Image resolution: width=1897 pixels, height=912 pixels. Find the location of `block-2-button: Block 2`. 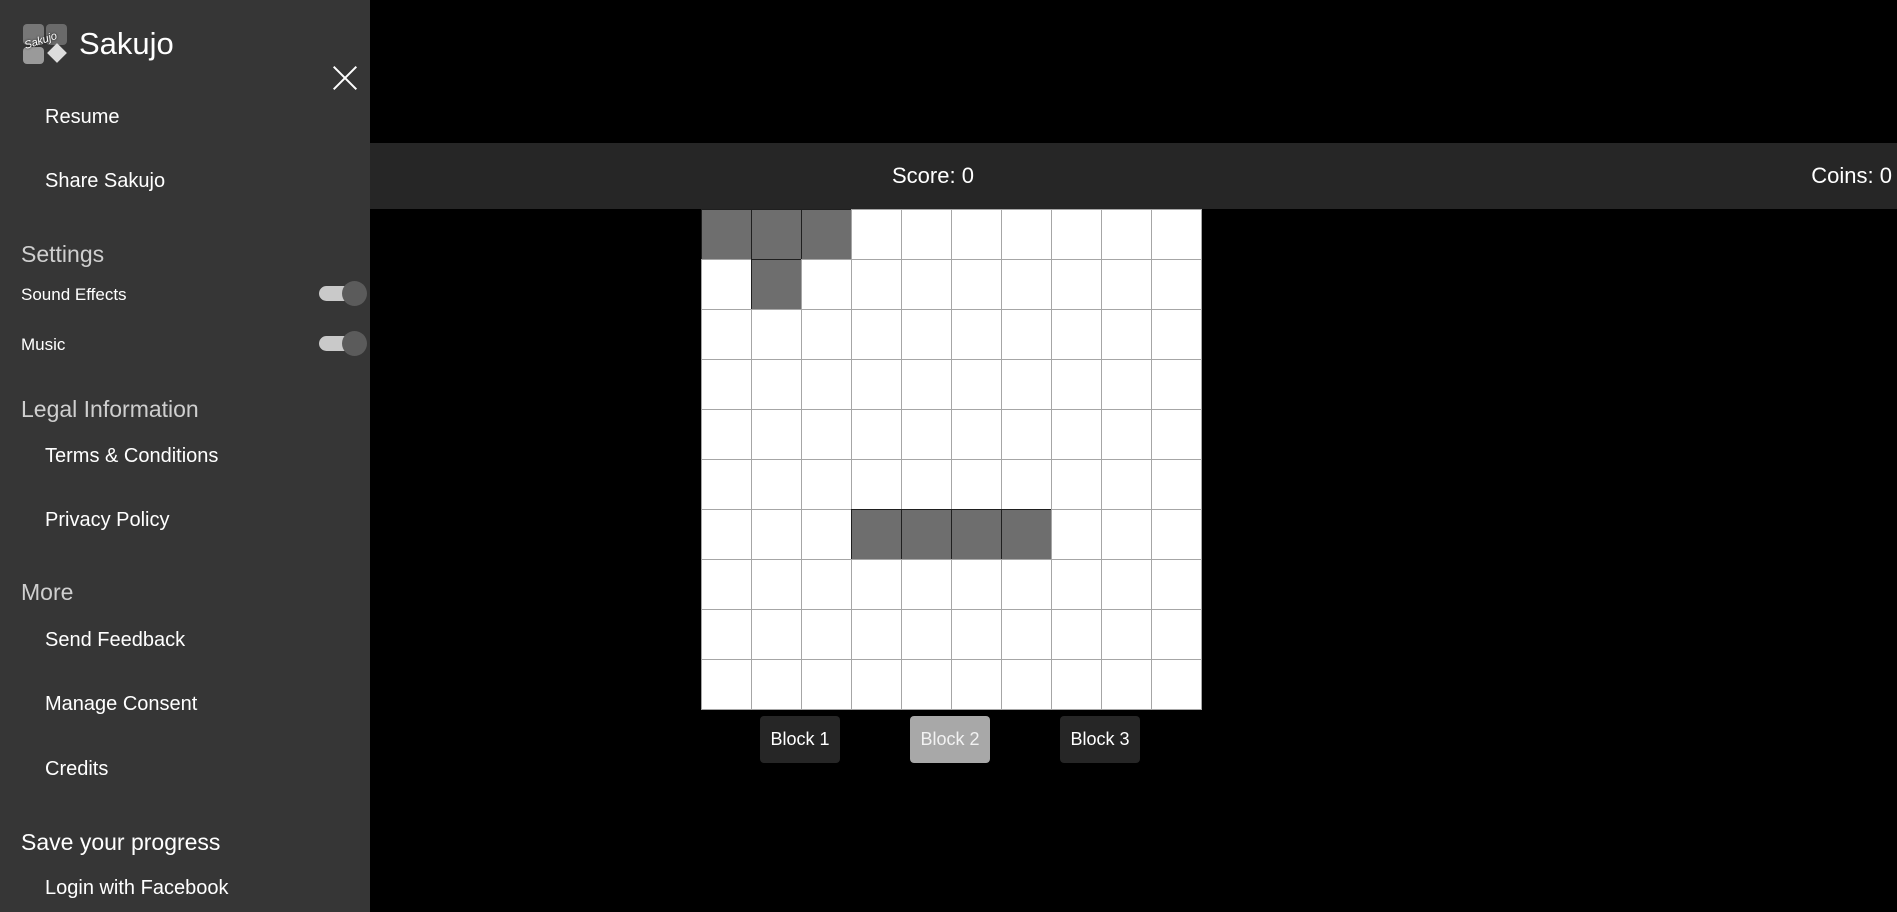

block-2-button: Block 2 is located at coordinates (950, 739).